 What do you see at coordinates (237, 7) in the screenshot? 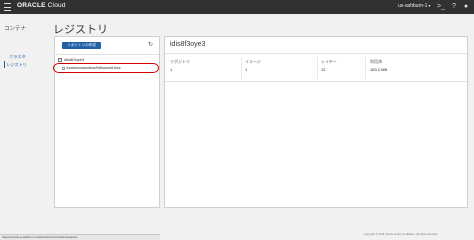
I see `top-navigation-bar: ORACLE Cloud us-ashburn-1▾ >_ ? ●` at bounding box center [237, 7].